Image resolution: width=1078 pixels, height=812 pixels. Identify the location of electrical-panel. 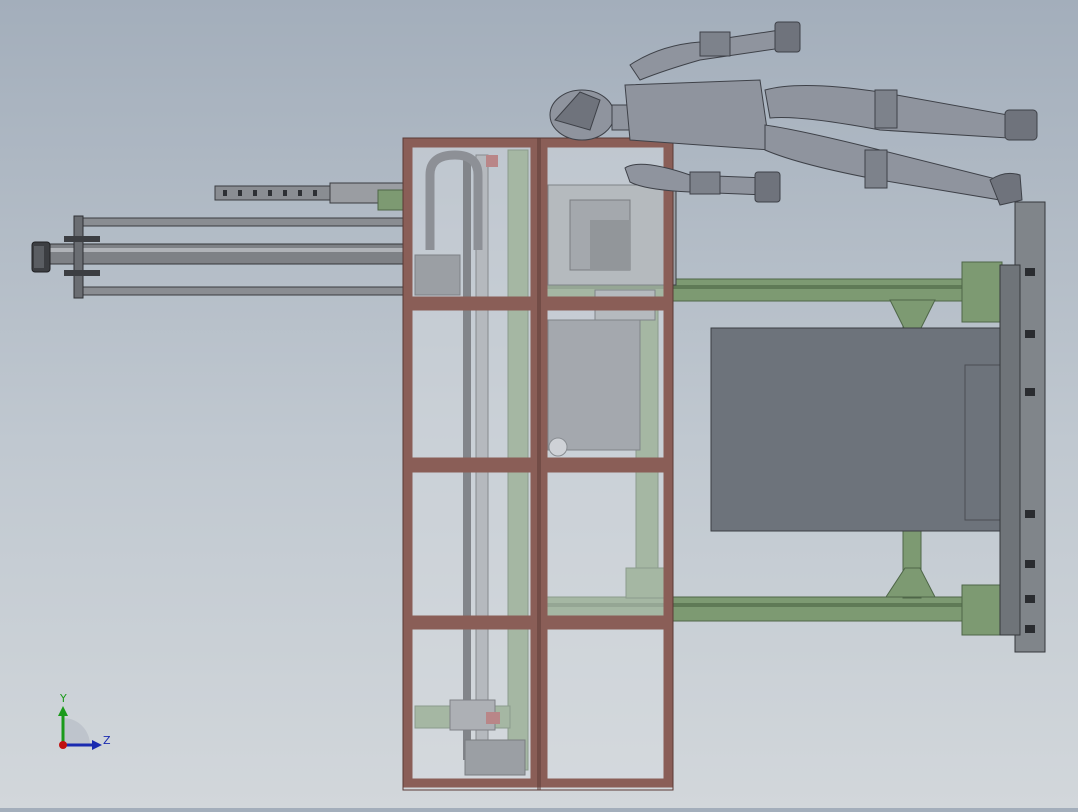
(856, 429).